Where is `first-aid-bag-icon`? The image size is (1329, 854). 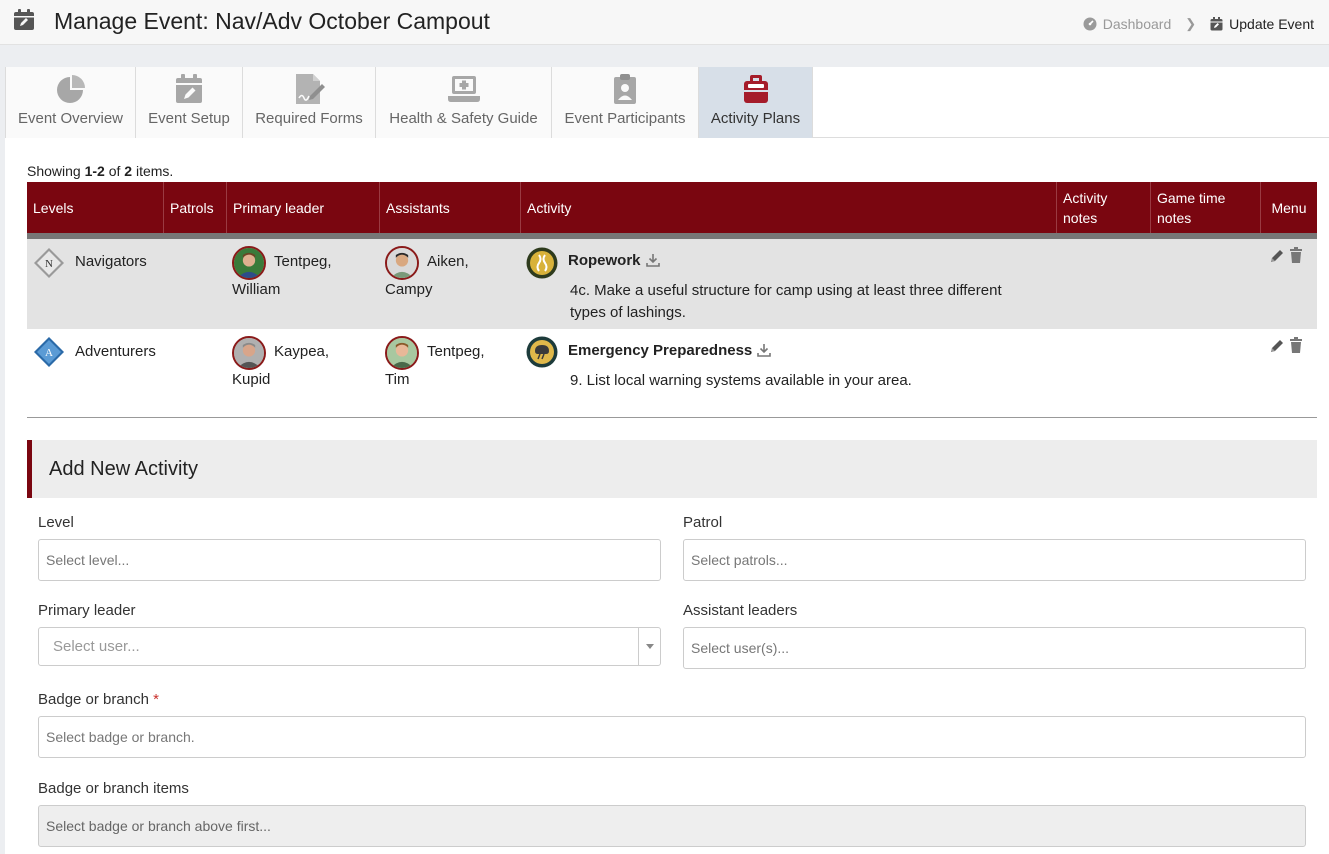 first-aid-bag-icon is located at coordinates (755, 89).